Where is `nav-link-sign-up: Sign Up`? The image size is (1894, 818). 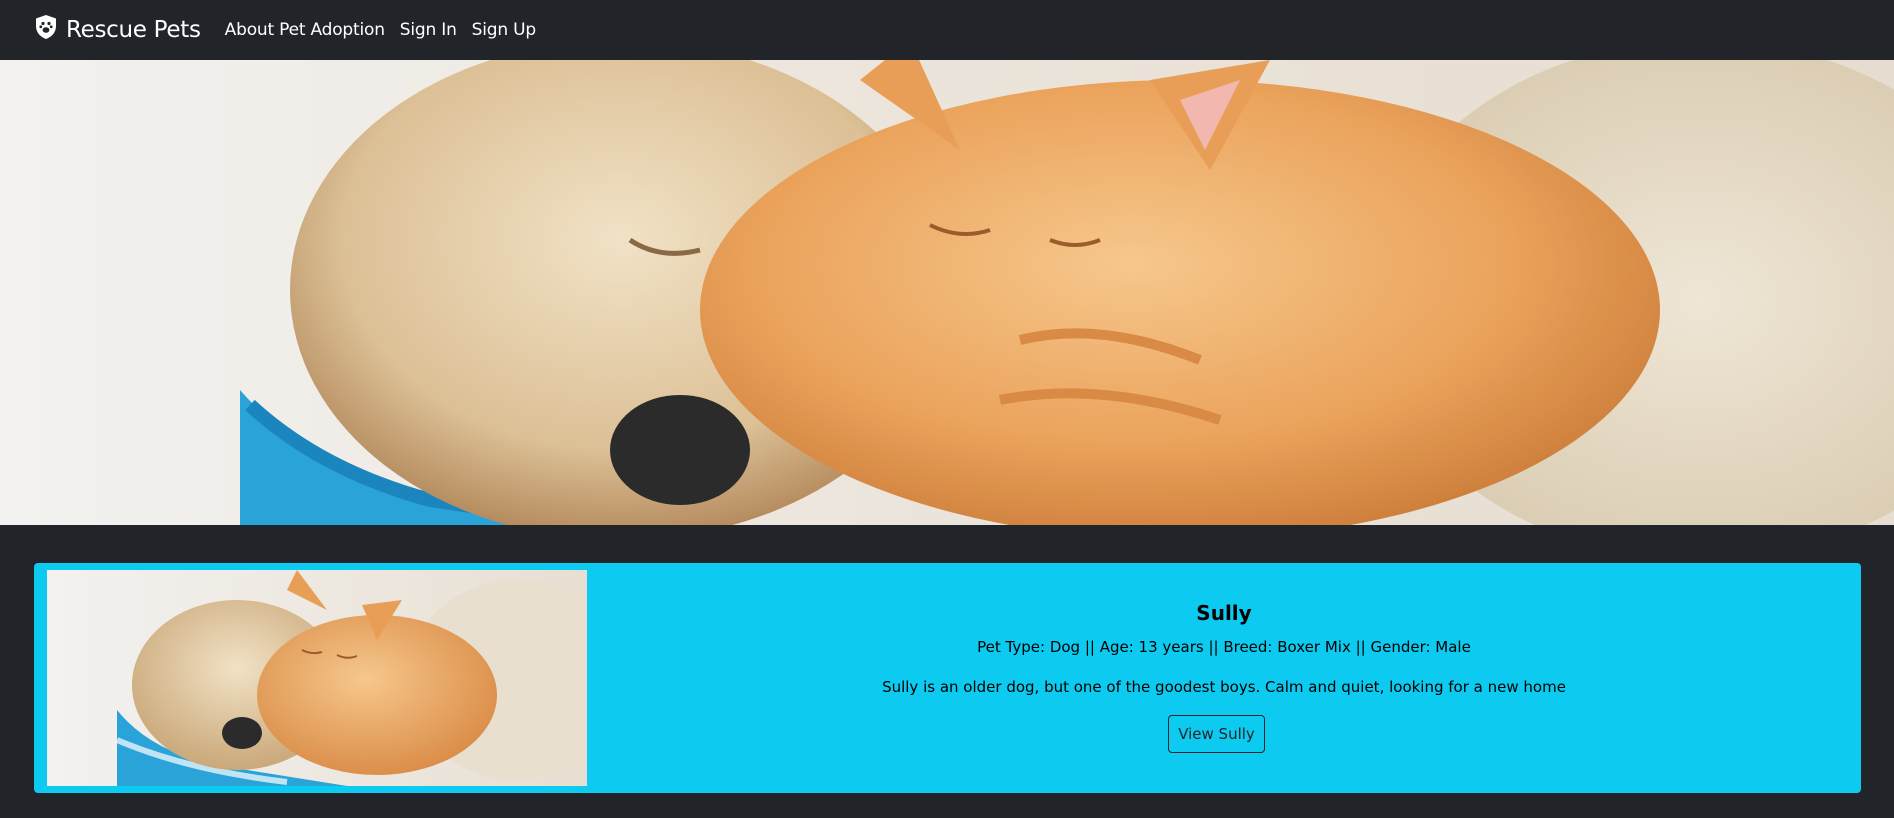
nav-link-sign-up: Sign Up is located at coordinates (504, 30).